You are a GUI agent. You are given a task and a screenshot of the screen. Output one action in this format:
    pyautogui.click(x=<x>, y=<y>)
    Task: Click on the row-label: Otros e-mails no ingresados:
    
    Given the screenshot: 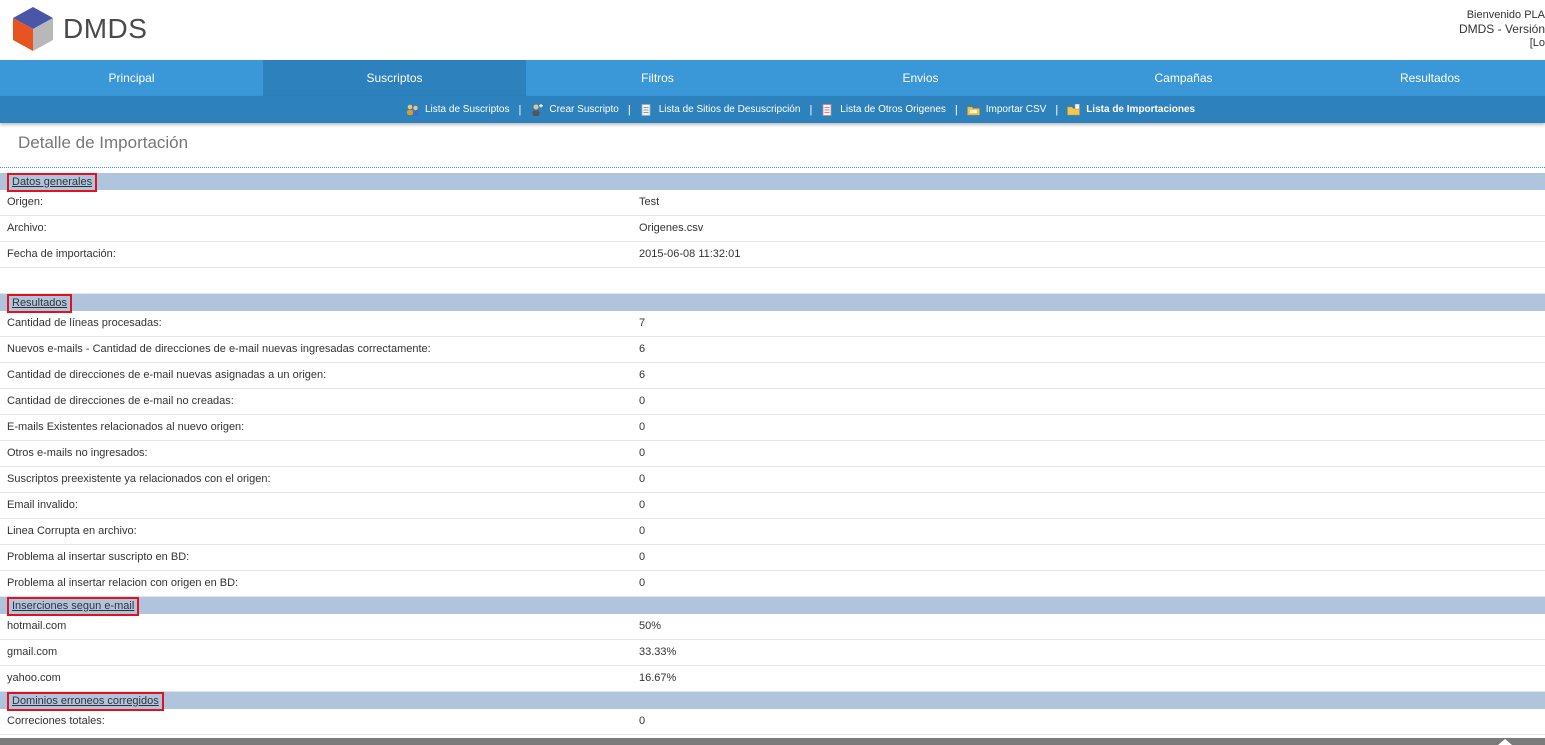 What is the action you would take?
    pyautogui.click(x=77, y=453)
    